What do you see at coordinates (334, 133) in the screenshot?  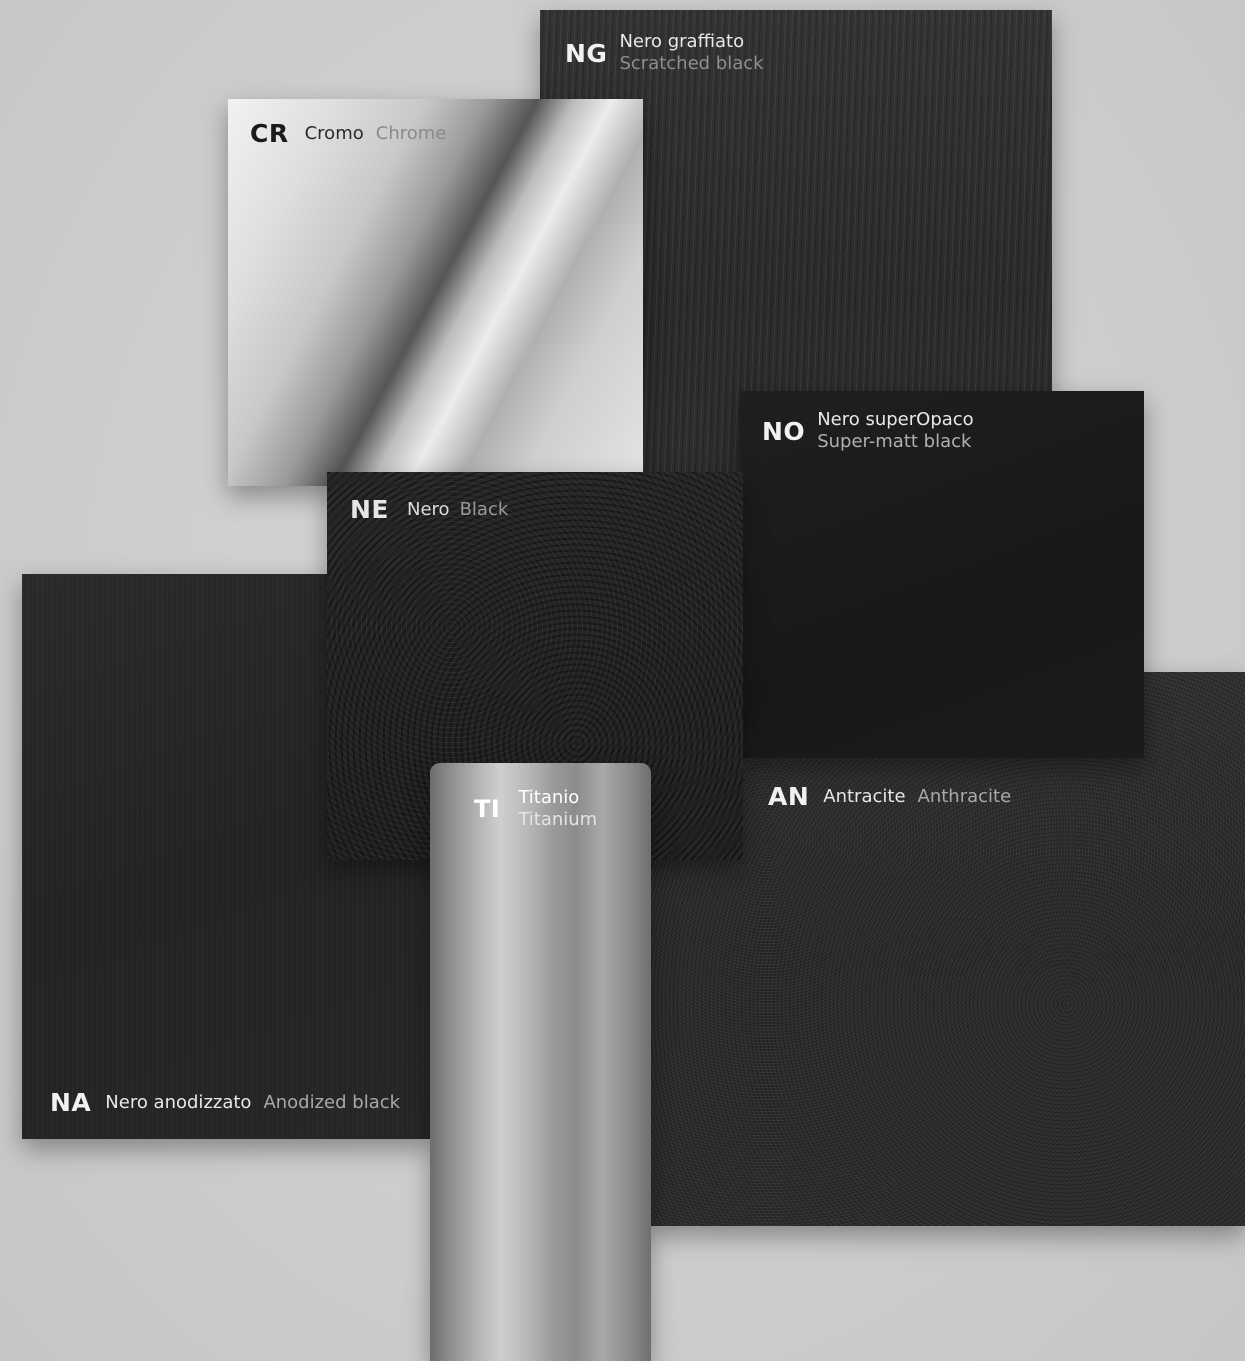 I see `swatch-name-it: Cromo` at bounding box center [334, 133].